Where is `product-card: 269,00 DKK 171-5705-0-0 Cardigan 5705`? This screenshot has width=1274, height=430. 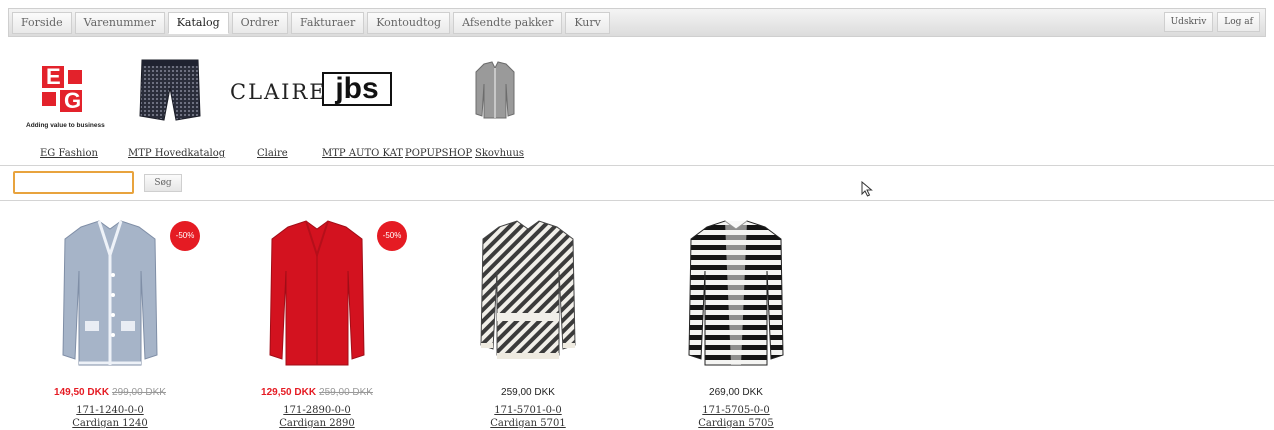
product-card: 269,00 DKK 171-5705-0-0 Cardigan 5705 is located at coordinates (736, 322).